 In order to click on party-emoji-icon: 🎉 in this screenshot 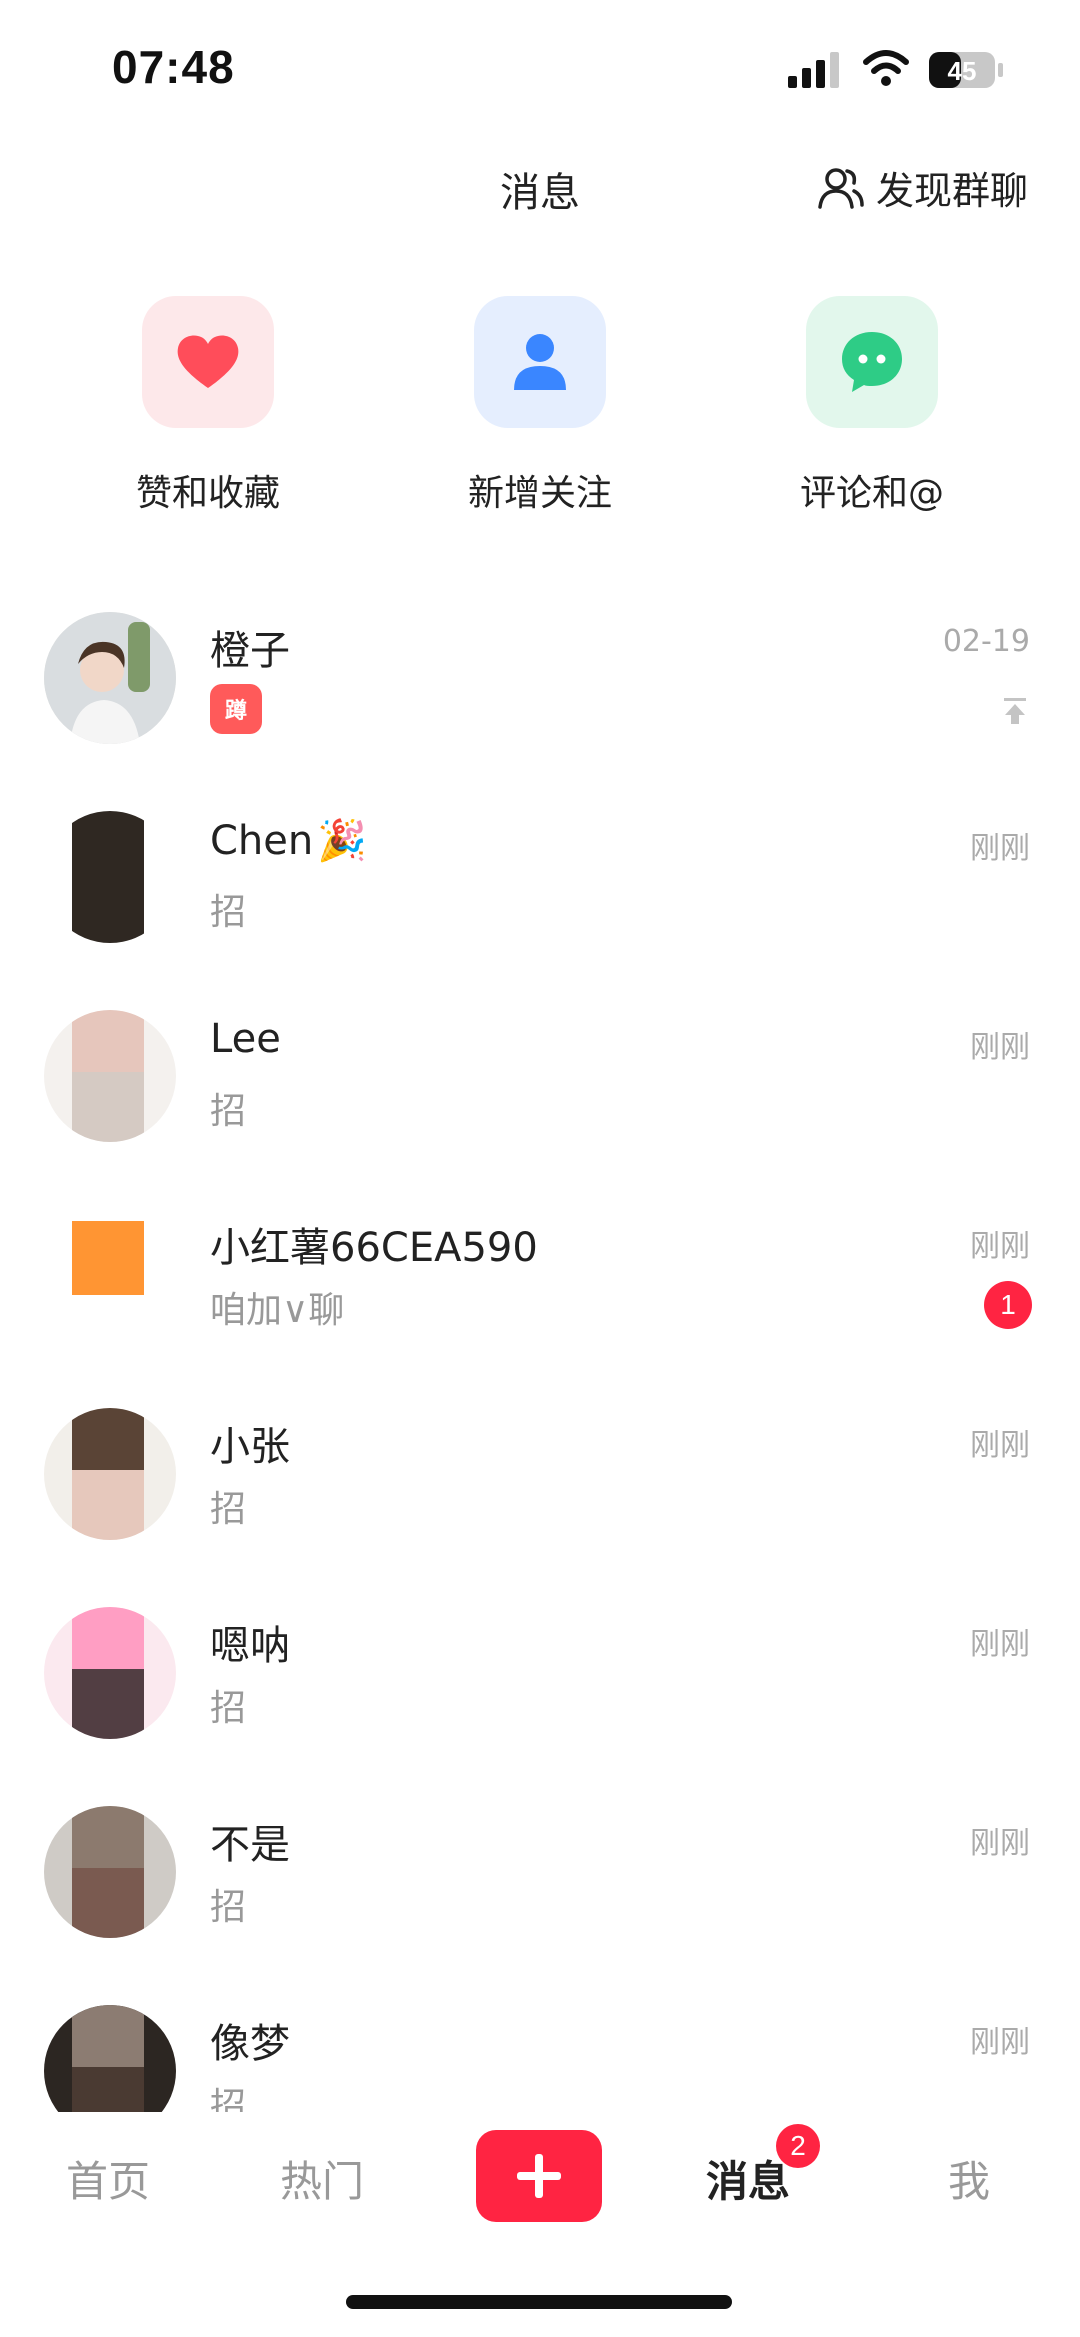, I will do `click(342, 841)`.